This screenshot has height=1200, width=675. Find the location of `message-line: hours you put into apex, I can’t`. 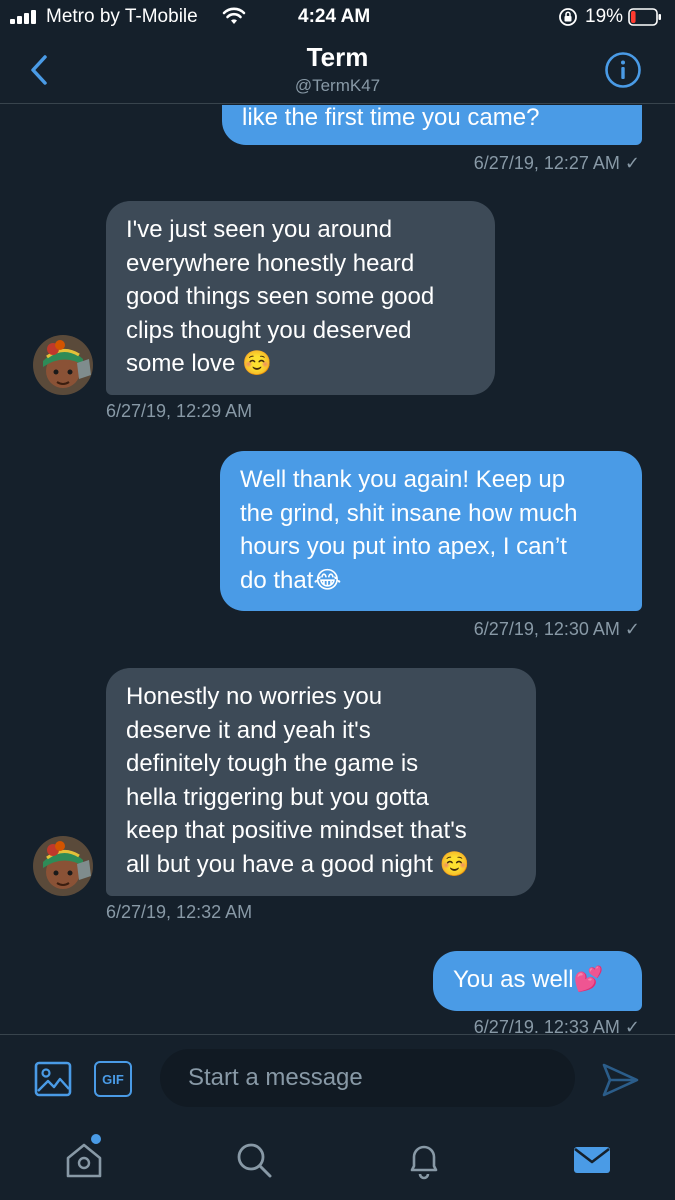

message-line: hours you put into apex, I can’t is located at coordinates (403, 546).